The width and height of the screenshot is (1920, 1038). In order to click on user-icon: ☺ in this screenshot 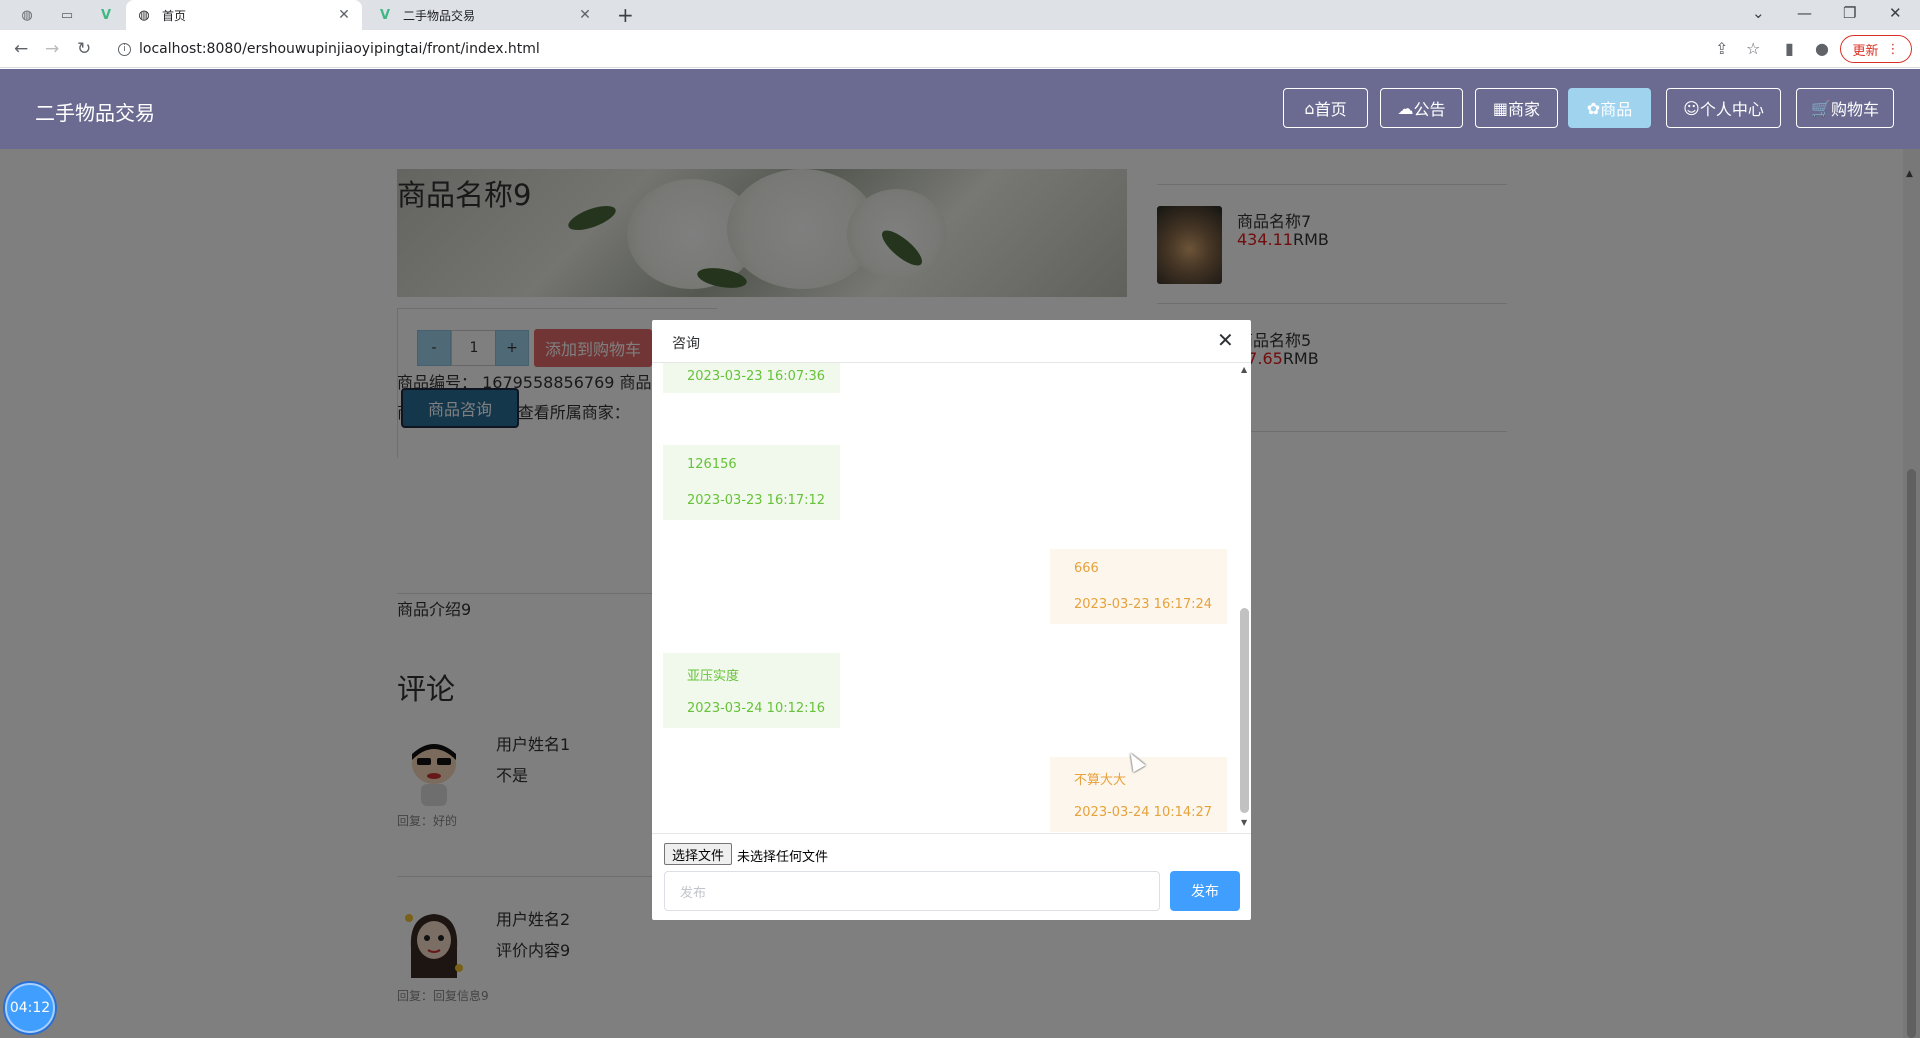, I will do `click(1691, 108)`.